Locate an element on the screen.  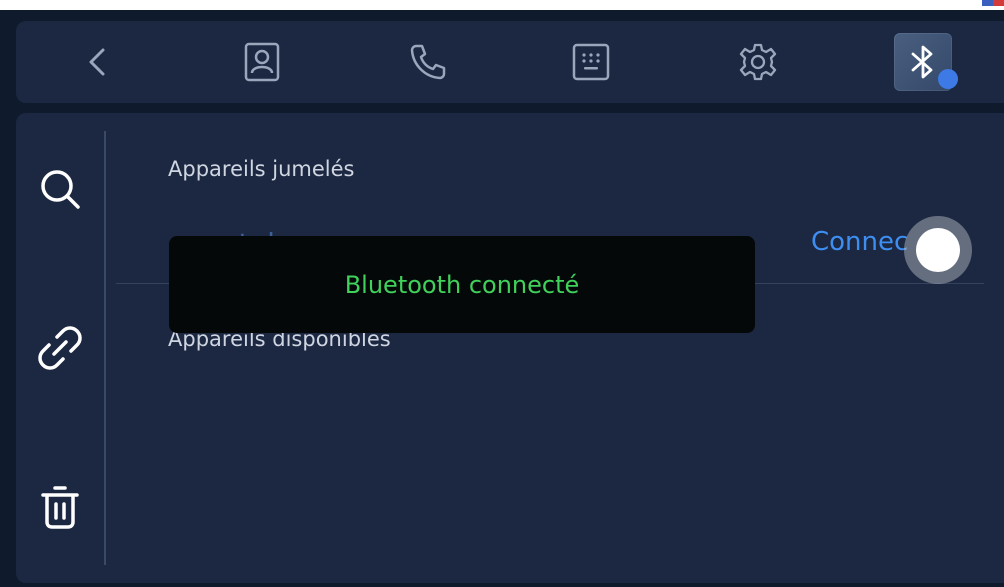
phone-icon is located at coordinates (428, 62).